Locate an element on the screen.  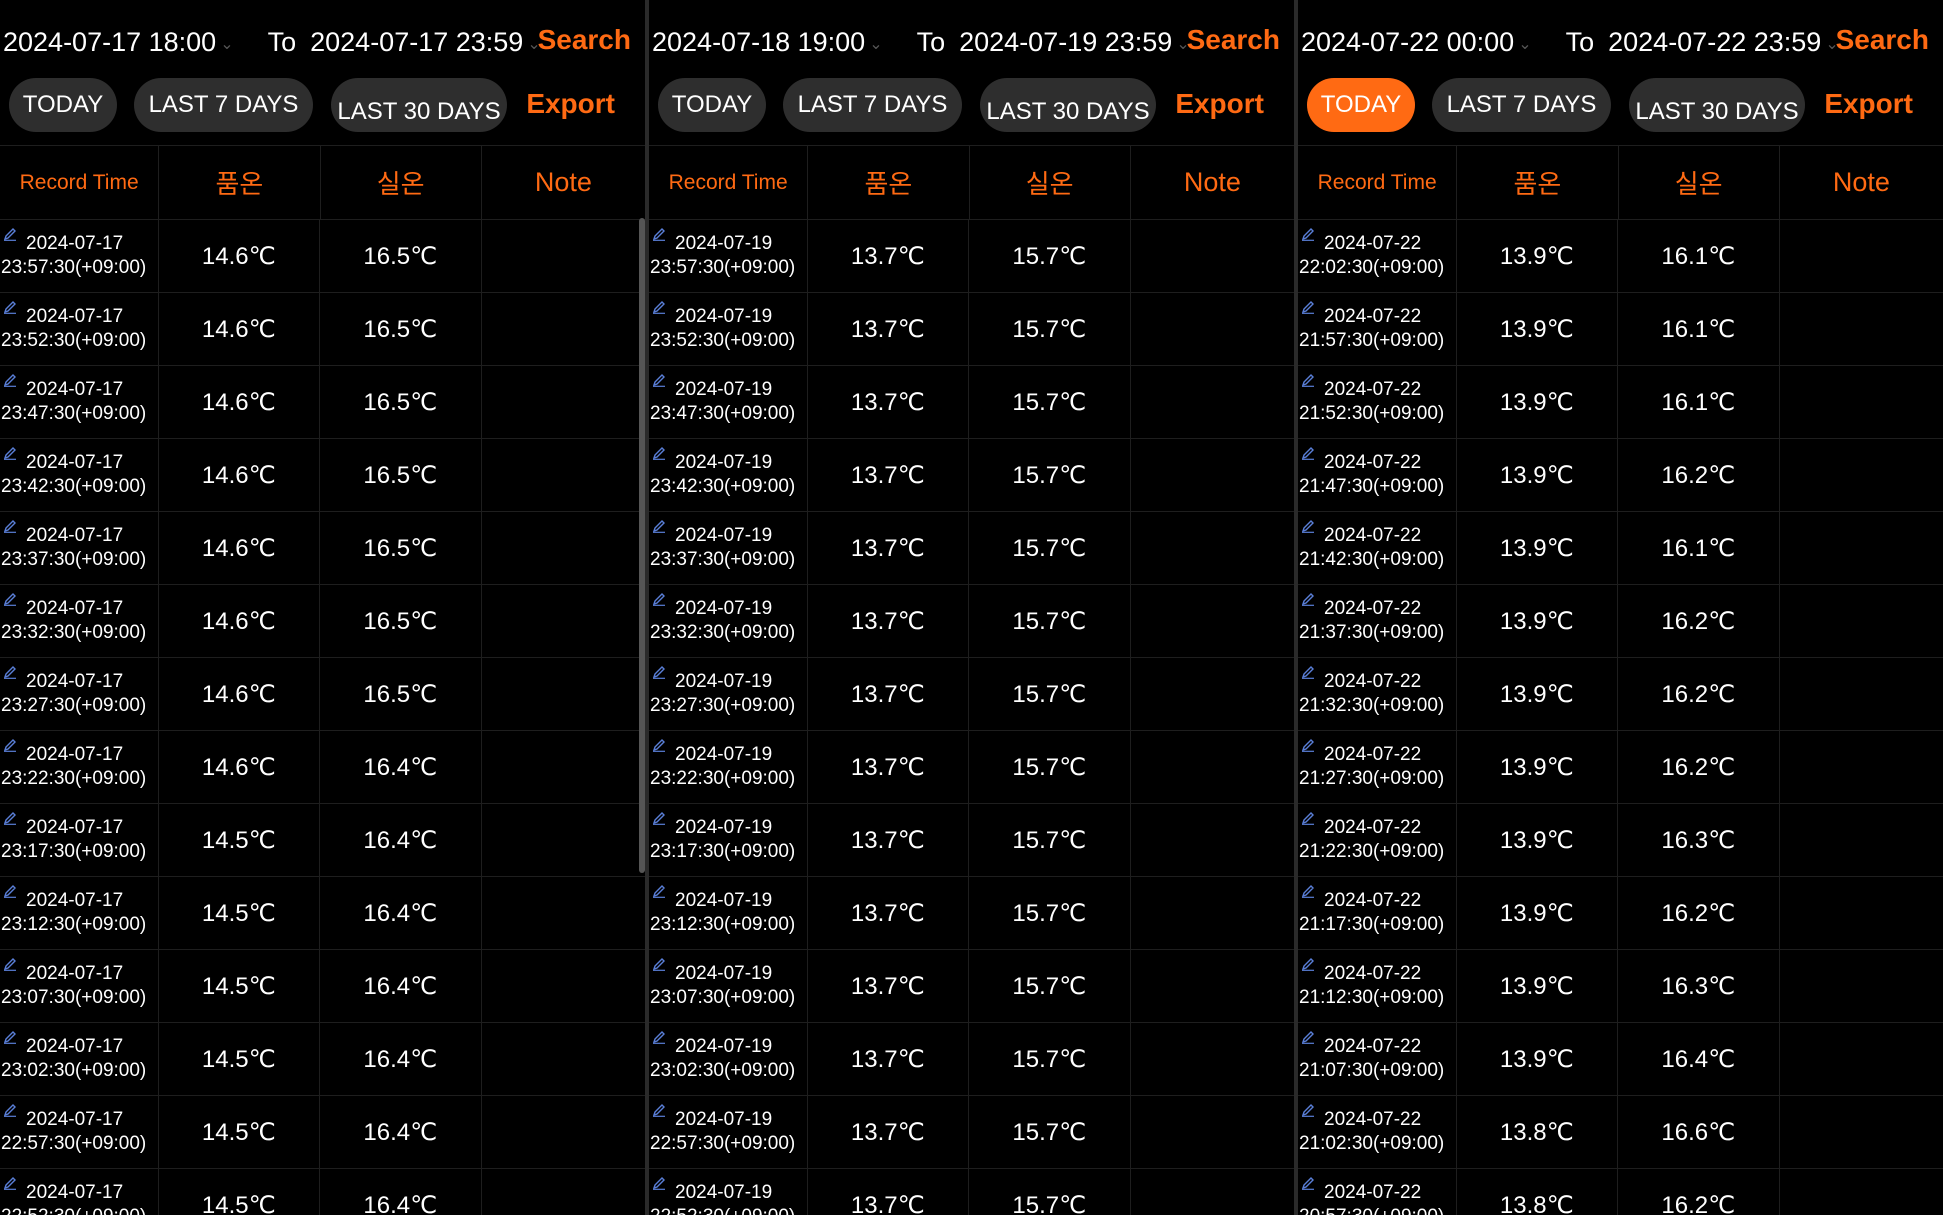
table-row: 2024-07-17 23:17:30(+09:00) 14.5℃ 16.4℃ is located at coordinates (322, 840).